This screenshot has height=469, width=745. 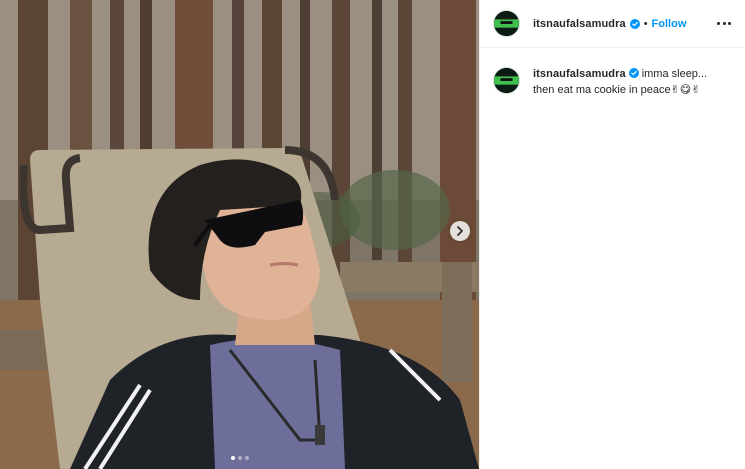 I want to click on post-header: itsnaufalsamudra • Follow, so click(x=612, y=24).